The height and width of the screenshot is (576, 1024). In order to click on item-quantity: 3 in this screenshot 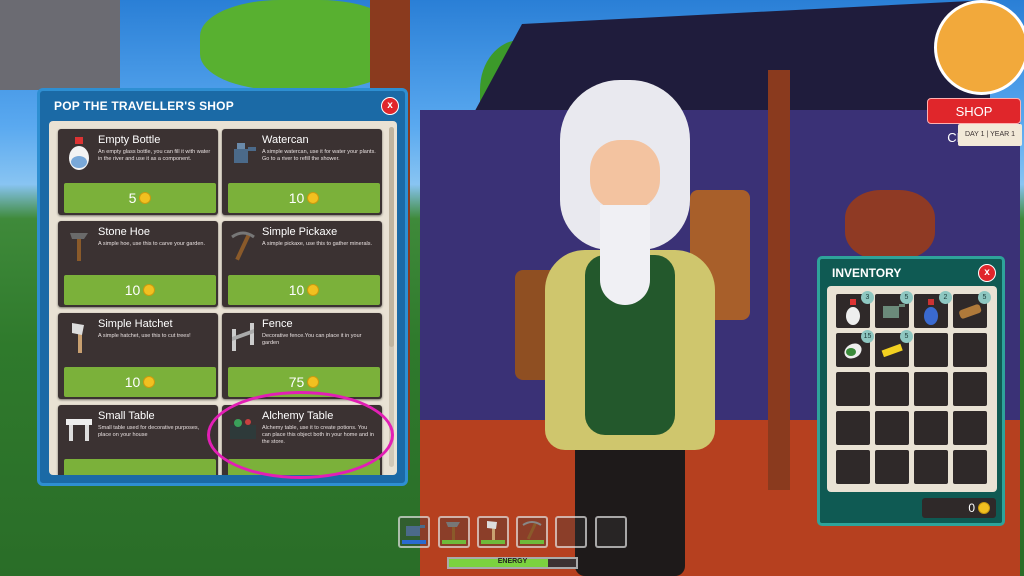, I will do `click(867, 297)`.